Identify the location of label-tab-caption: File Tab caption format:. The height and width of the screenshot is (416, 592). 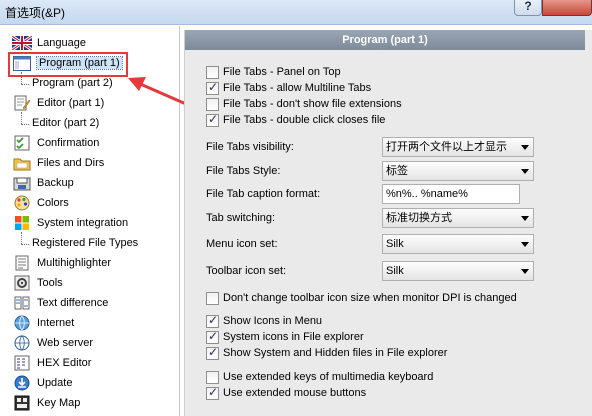
(263, 194).